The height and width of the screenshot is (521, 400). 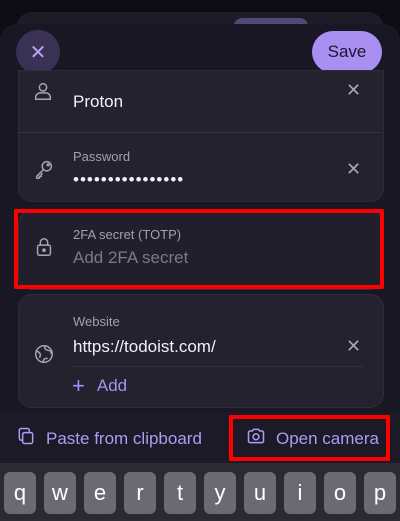 What do you see at coordinates (380, 493) in the screenshot?
I see `key-p: p` at bounding box center [380, 493].